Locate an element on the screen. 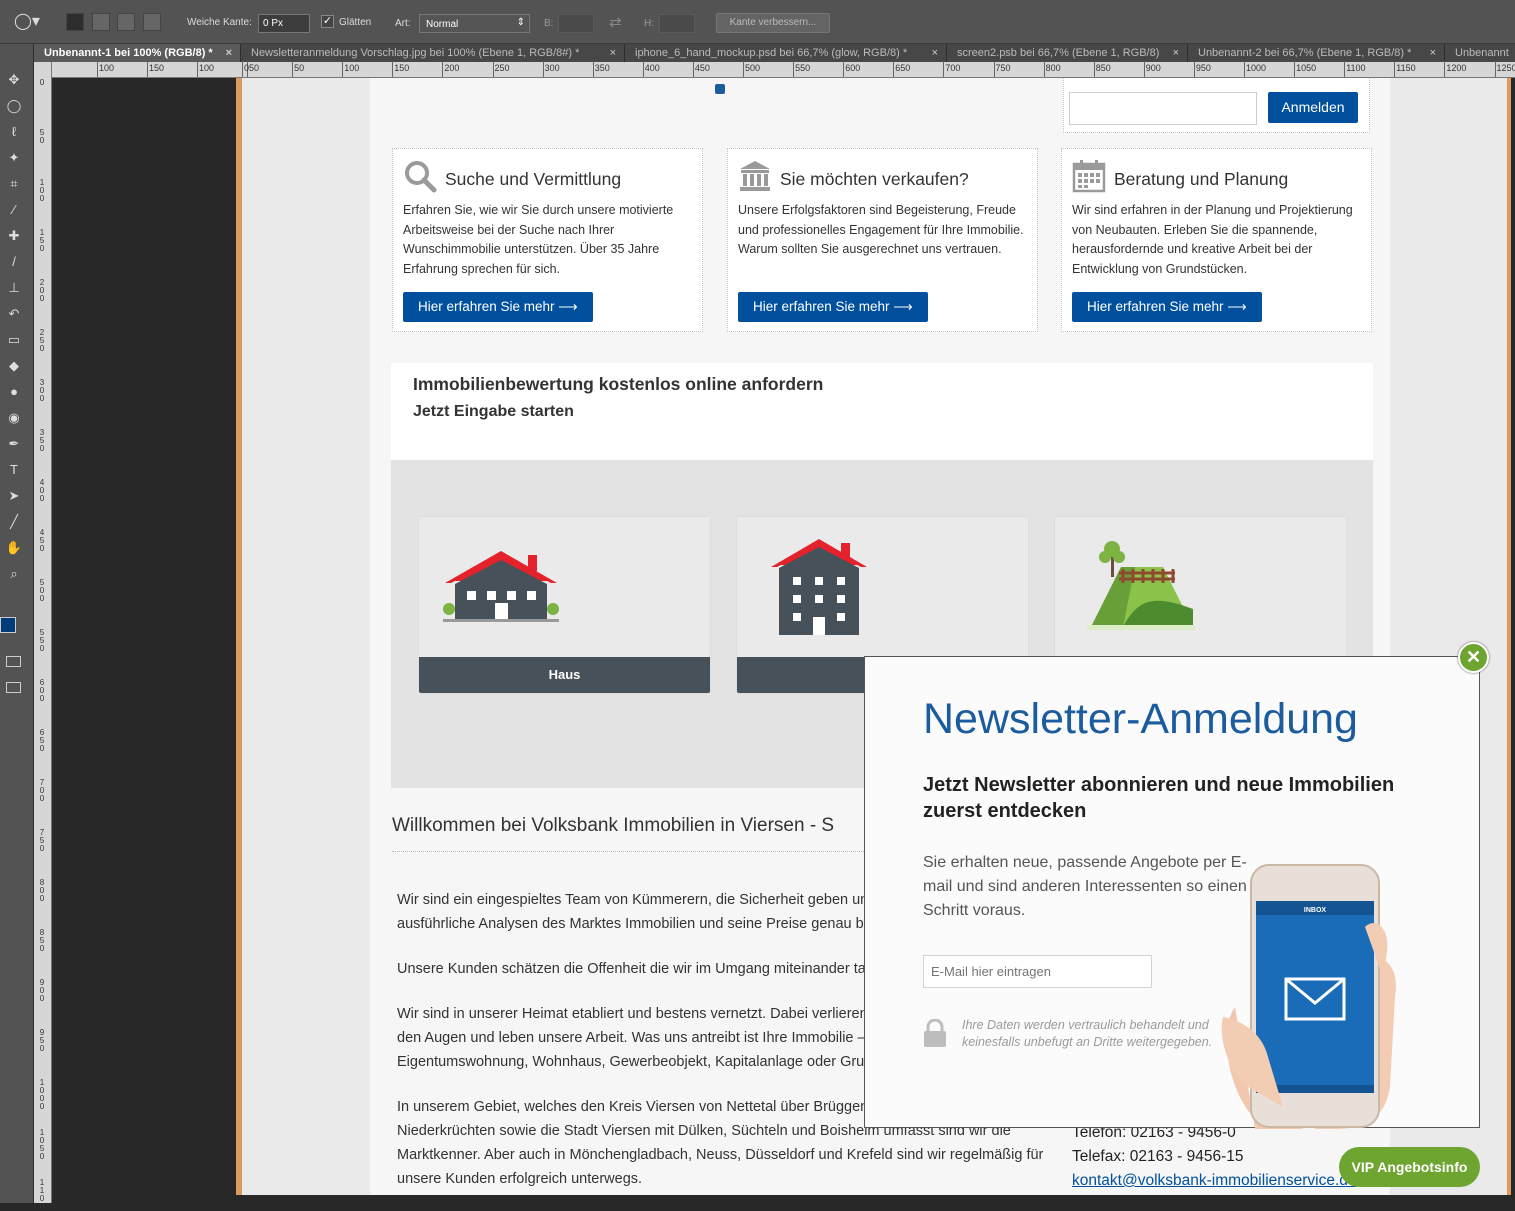  zoom-icon: ⌕ is located at coordinates (14, 574).